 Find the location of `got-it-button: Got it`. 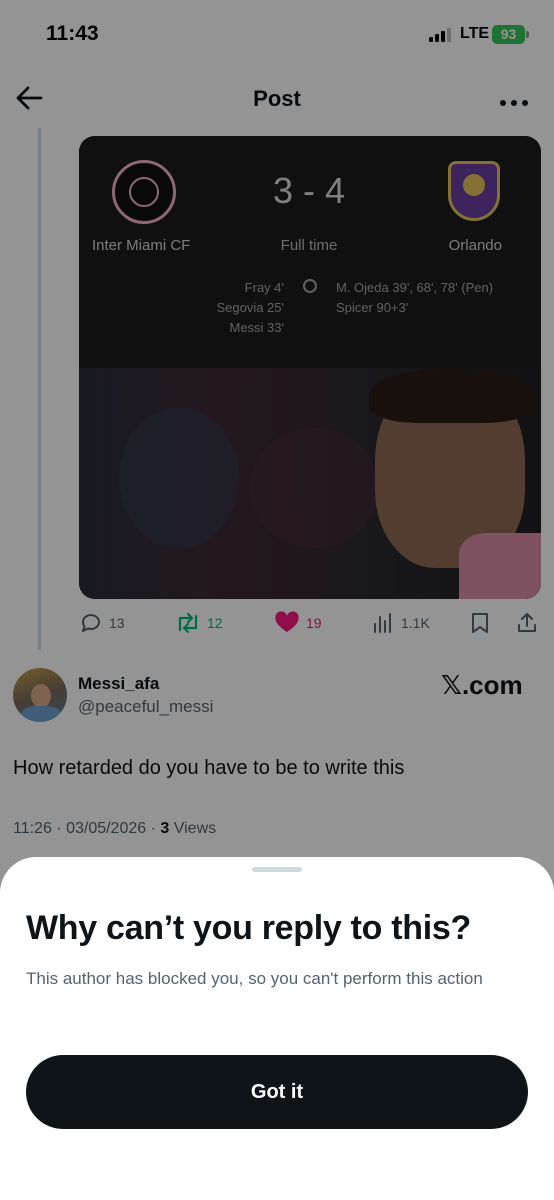

got-it-button: Got it is located at coordinates (277, 1092).